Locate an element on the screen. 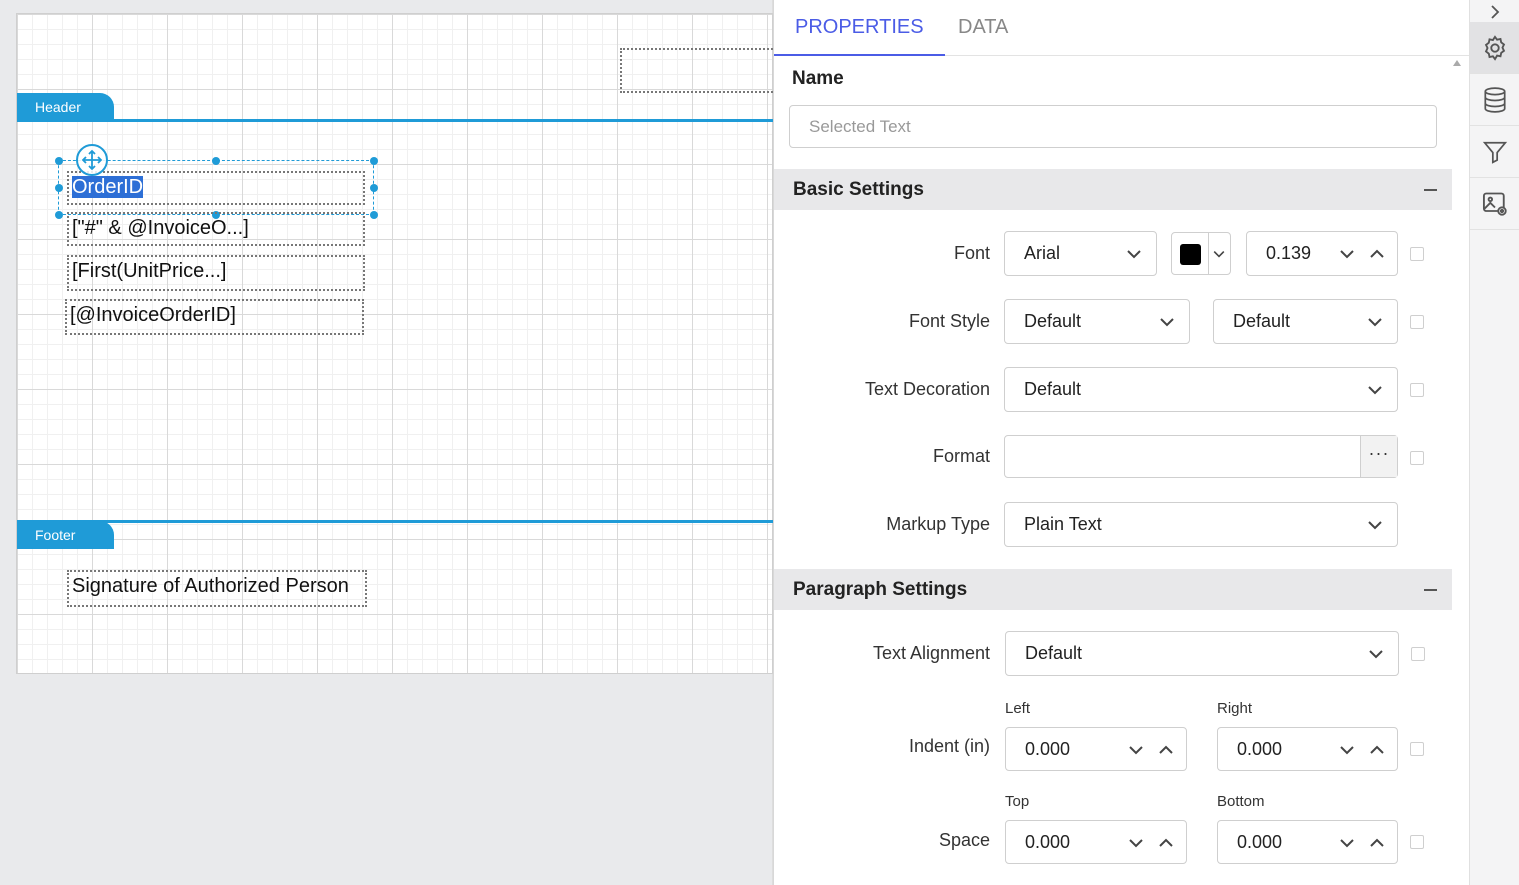 Image resolution: width=1519 pixels, height=885 pixels. text-decoration-label: Text Decoration is located at coordinates (927, 389).